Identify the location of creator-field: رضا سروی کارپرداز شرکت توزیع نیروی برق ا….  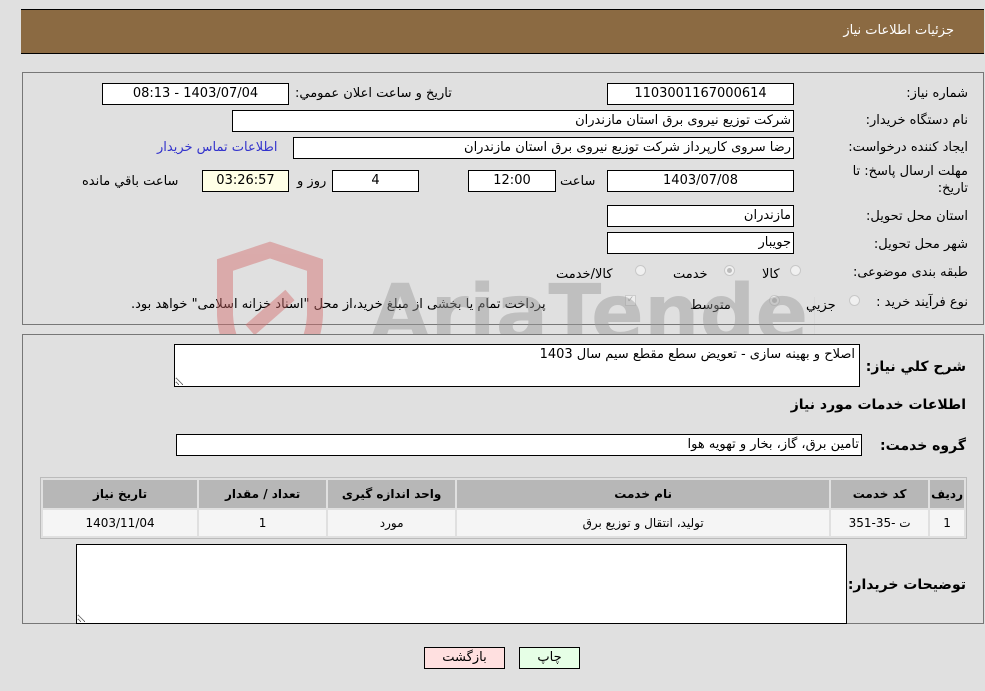
(543, 148).